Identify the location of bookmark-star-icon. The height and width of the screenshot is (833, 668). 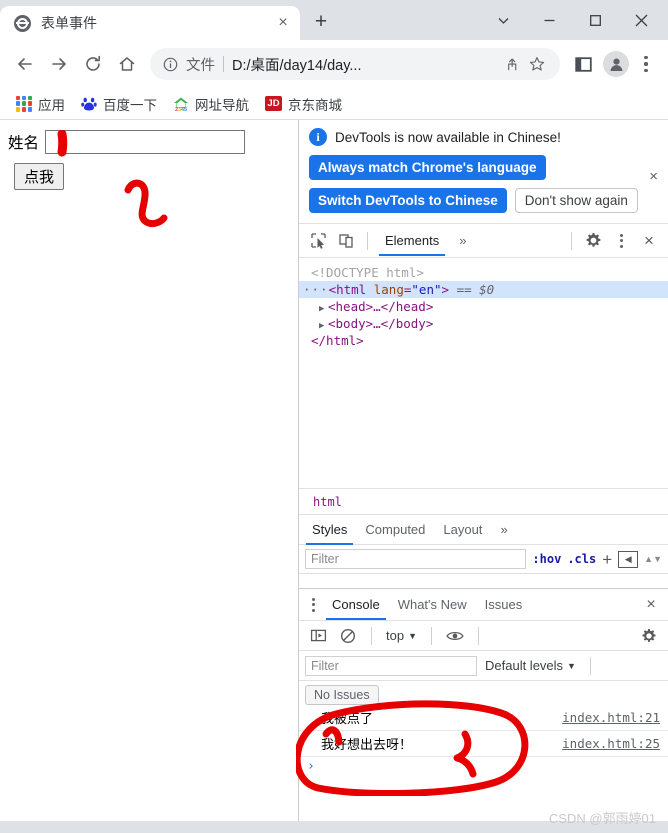
(537, 64).